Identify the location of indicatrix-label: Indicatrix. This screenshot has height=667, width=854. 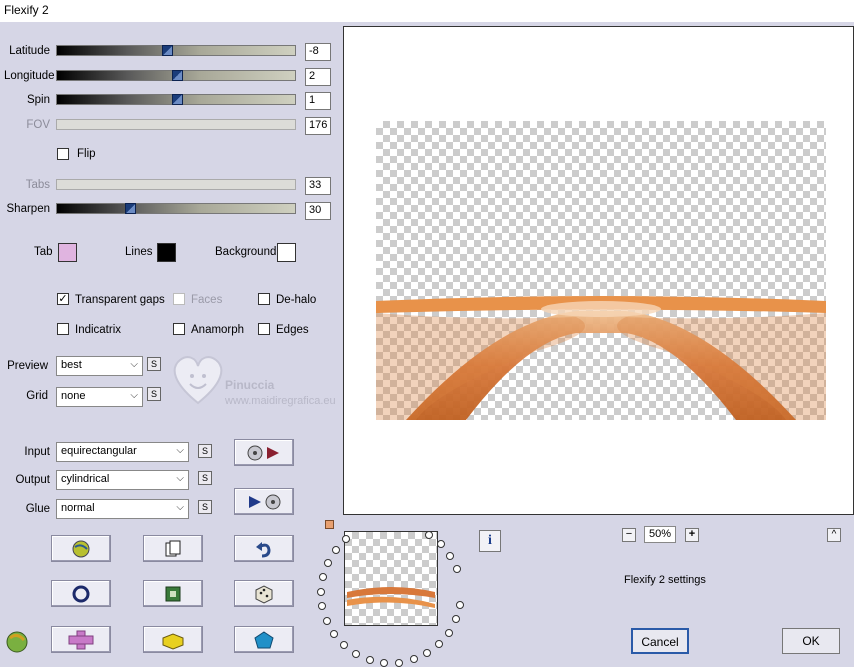
(98, 330).